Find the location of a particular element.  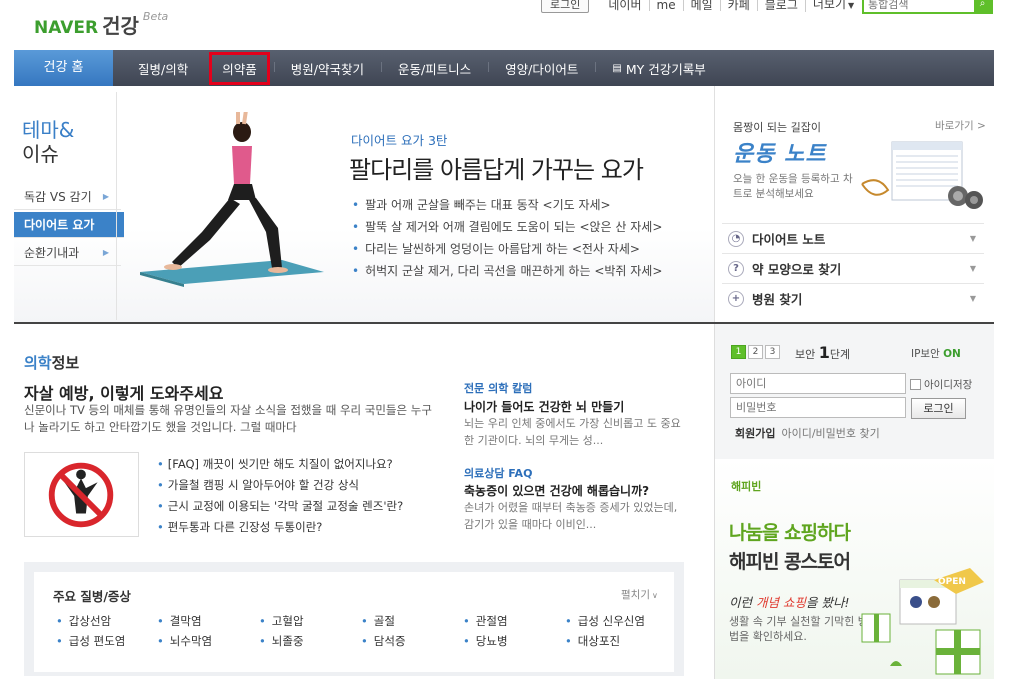

theme-title-1: 테마& is located at coordinates (48, 130).